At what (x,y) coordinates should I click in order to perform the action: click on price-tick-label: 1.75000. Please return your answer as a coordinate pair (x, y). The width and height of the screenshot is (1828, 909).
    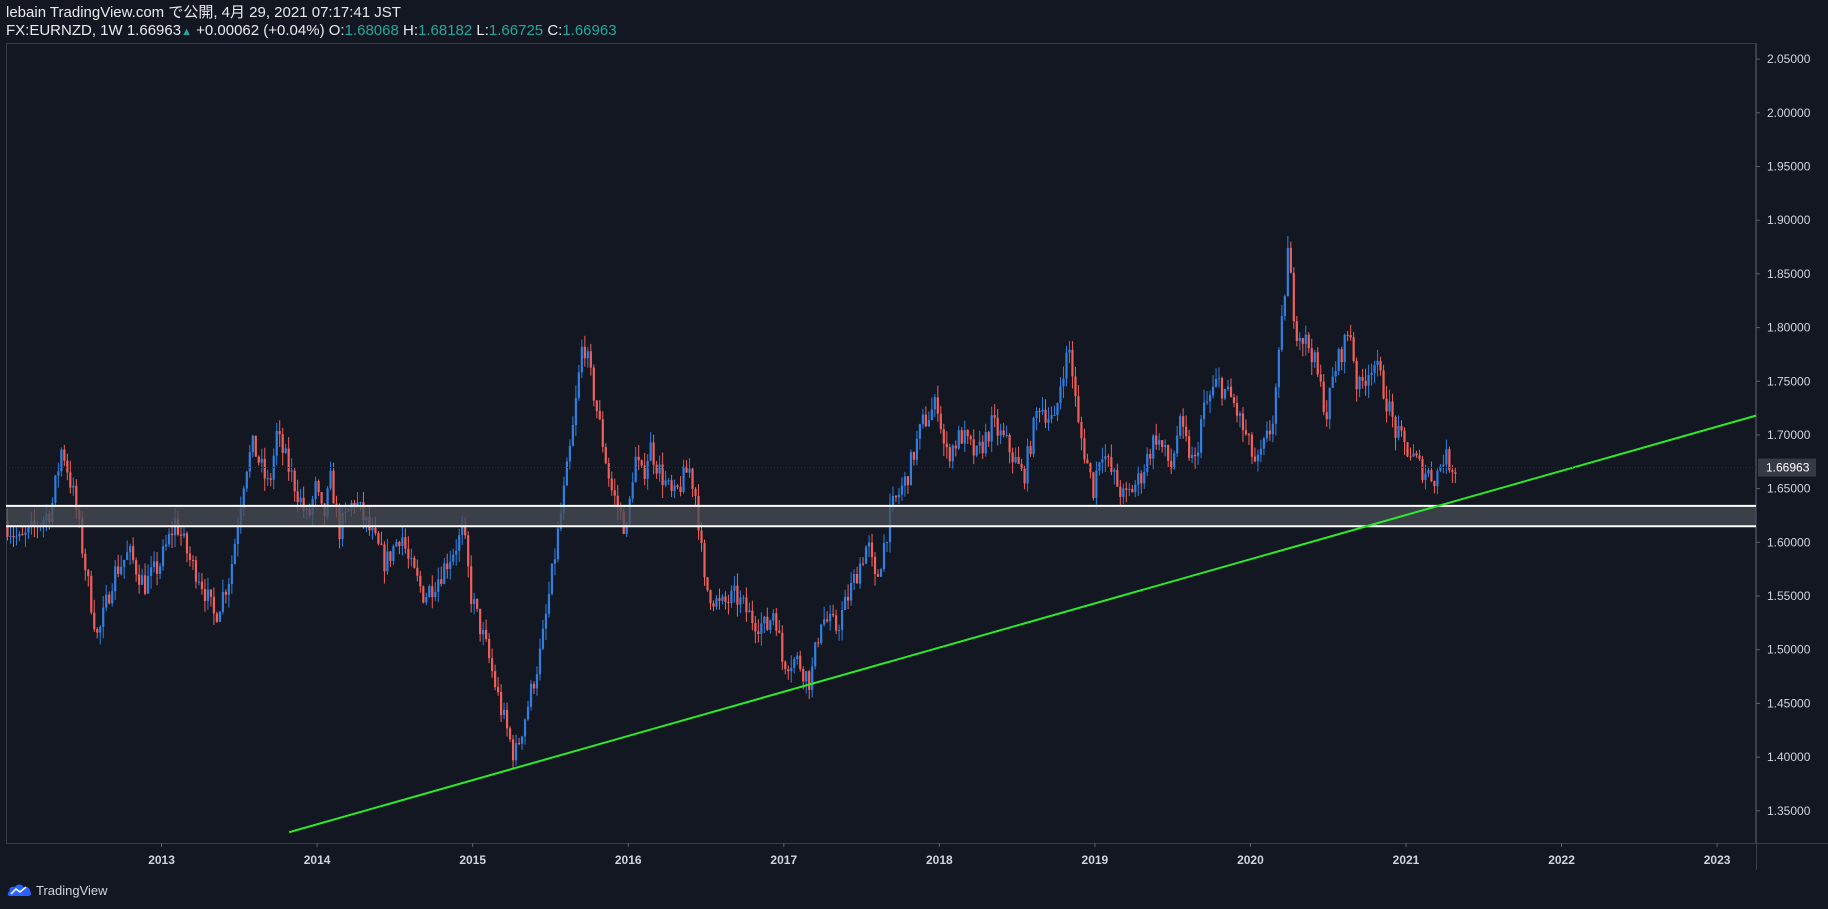
    Looking at the image, I should click on (1789, 381).